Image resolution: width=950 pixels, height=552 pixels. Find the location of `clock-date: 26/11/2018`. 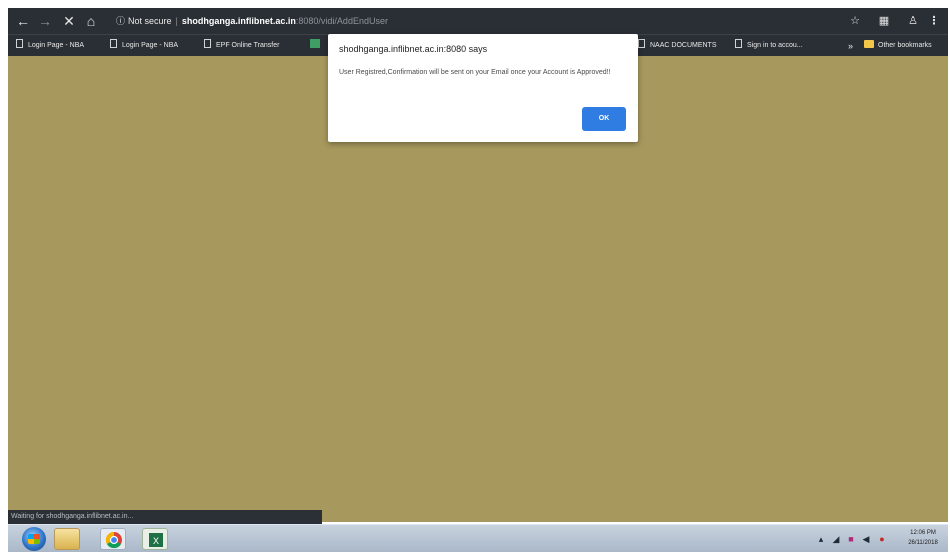

clock-date: 26/11/2018 is located at coordinates (923, 543).